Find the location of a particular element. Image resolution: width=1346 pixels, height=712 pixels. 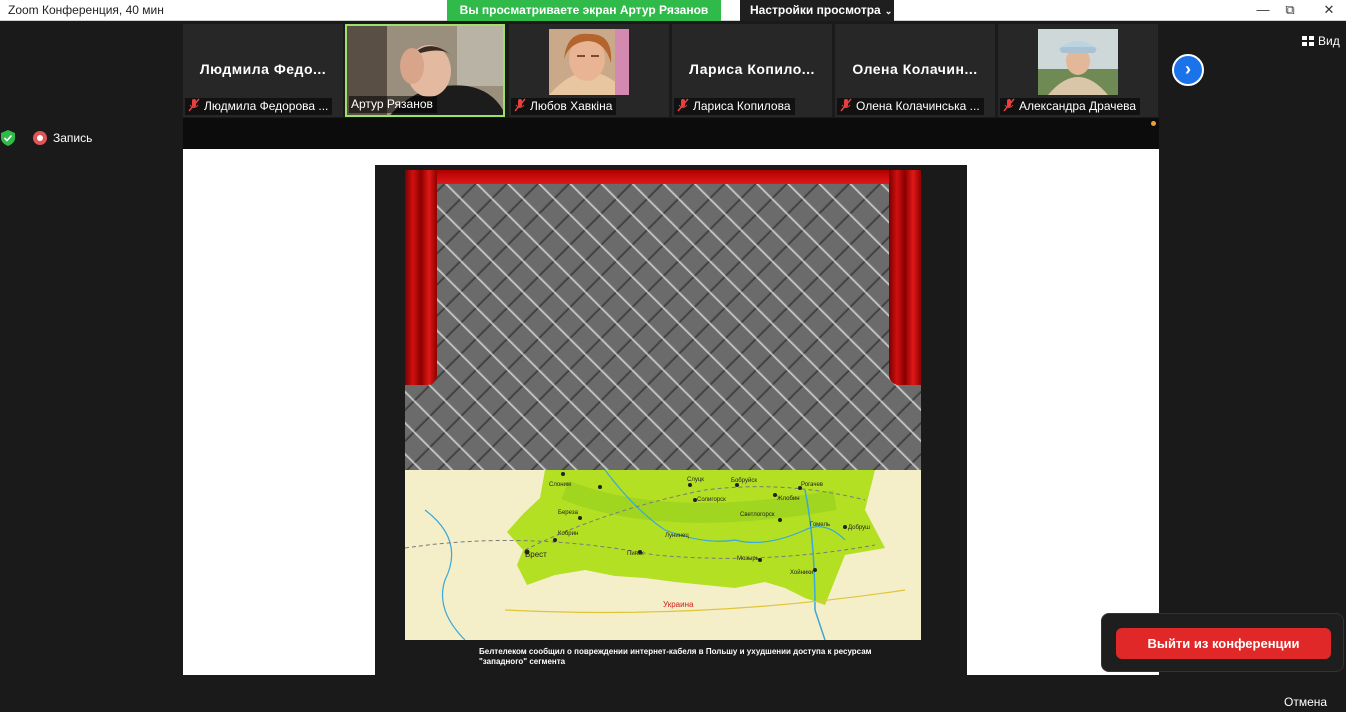

chevron-down-icon: ⌄ is located at coordinates (888, 11).